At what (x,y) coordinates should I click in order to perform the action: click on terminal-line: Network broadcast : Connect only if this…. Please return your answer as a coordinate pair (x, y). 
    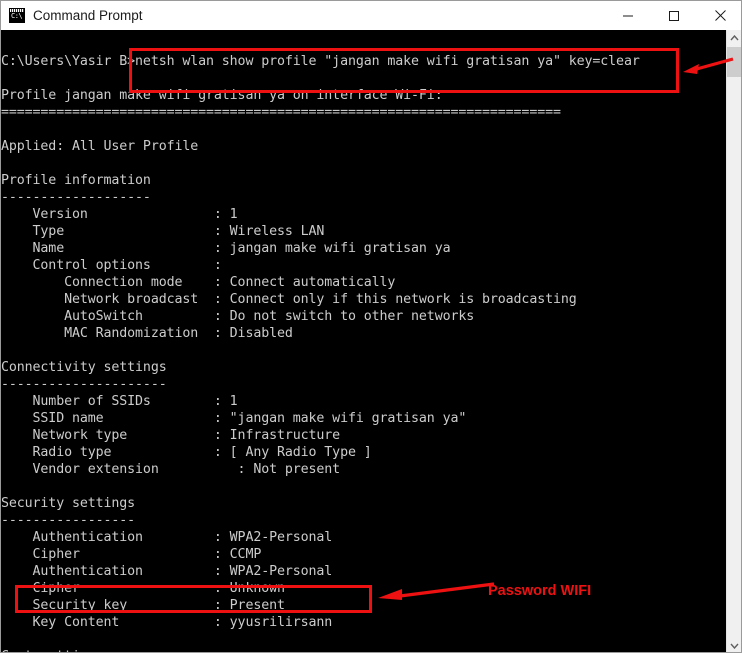
    Looking at the image, I should click on (289, 299).